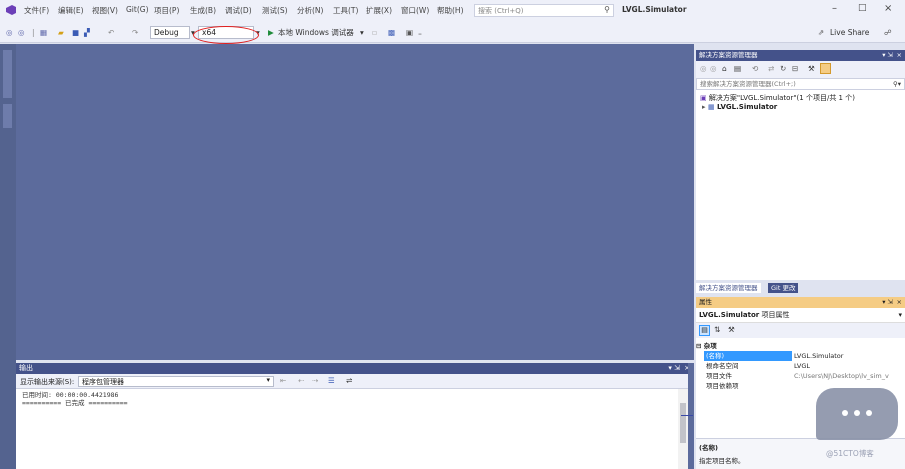  I want to click on tree-row-solution: ▣ 解决方案"LVGL.Simulator"(1 个项目/共 1 个), so click(777, 98).